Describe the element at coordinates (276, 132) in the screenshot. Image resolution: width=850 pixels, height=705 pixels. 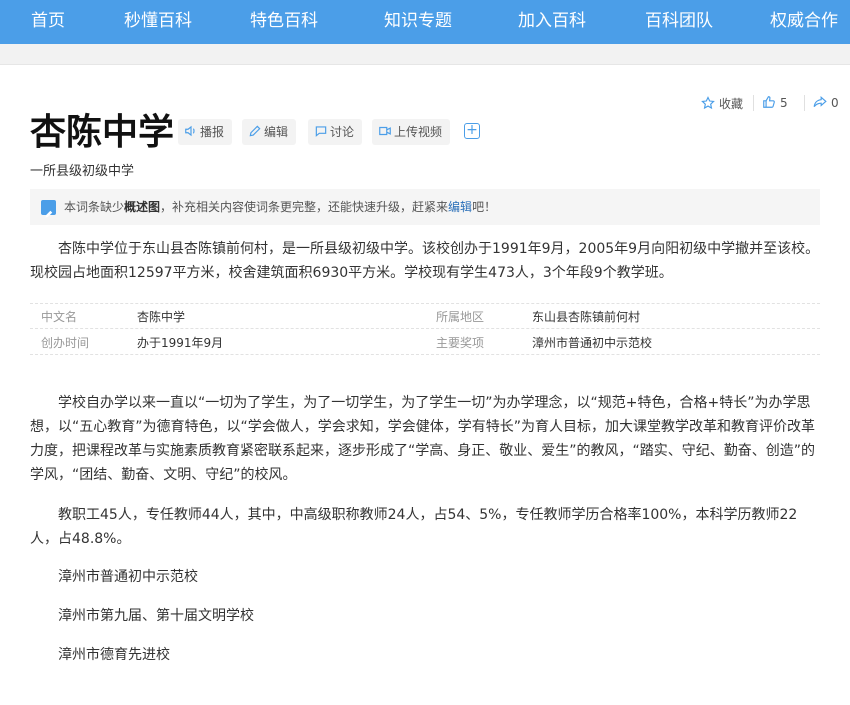
I see `edit-label: 编辑` at that location.